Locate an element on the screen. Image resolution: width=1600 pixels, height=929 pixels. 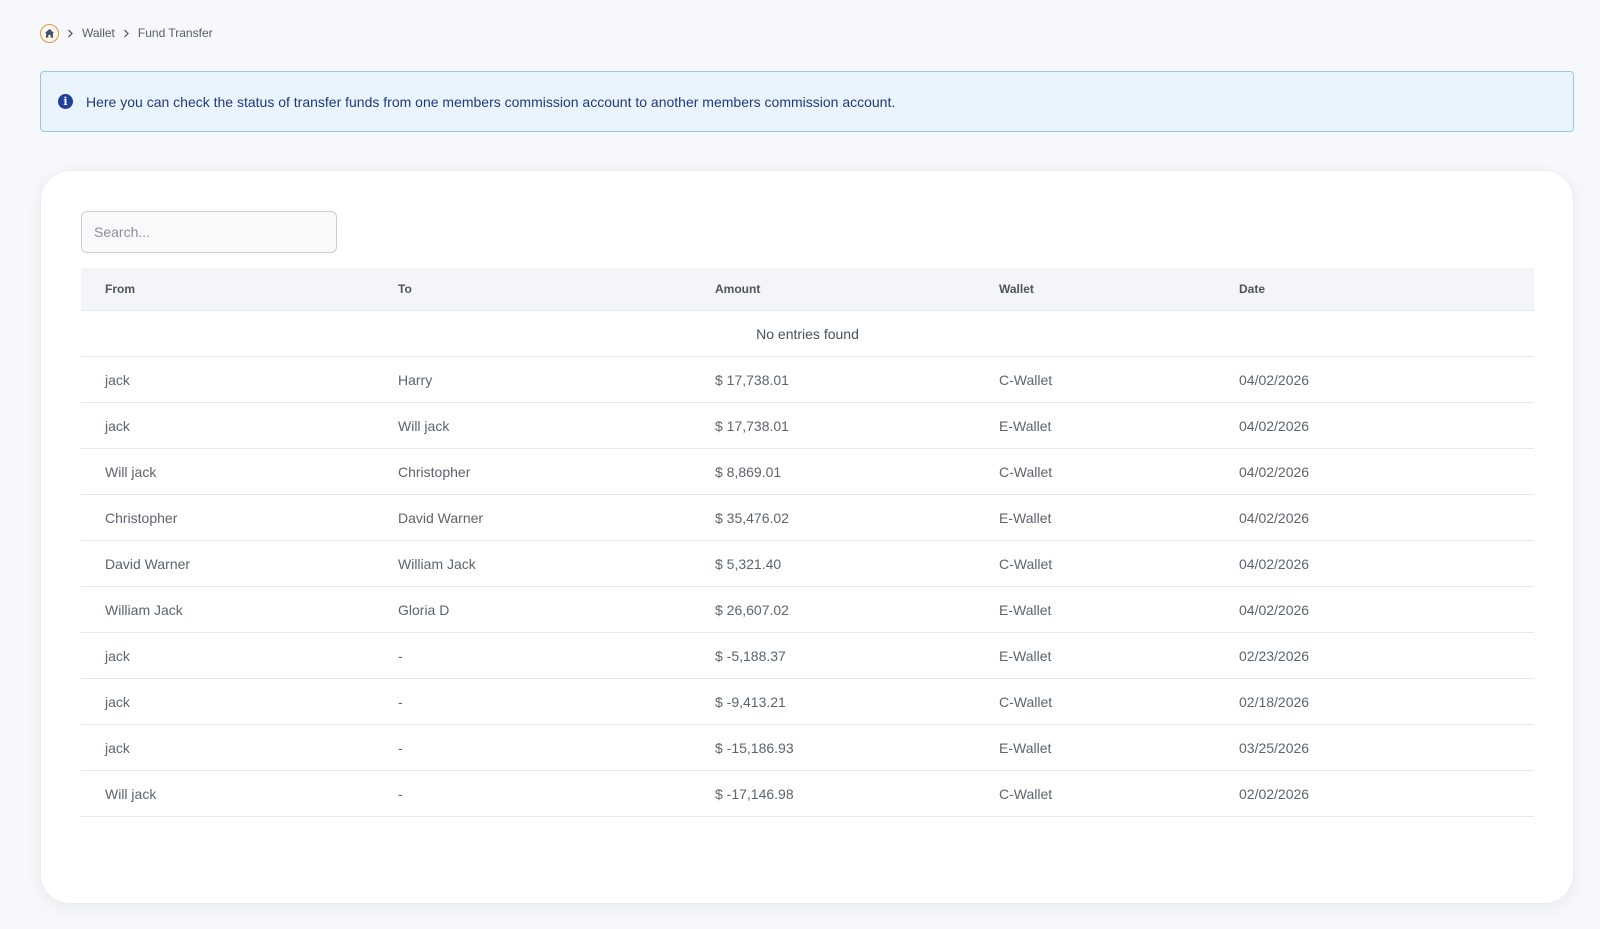
cell-to: Christopher is located at coordinates (434, 471).